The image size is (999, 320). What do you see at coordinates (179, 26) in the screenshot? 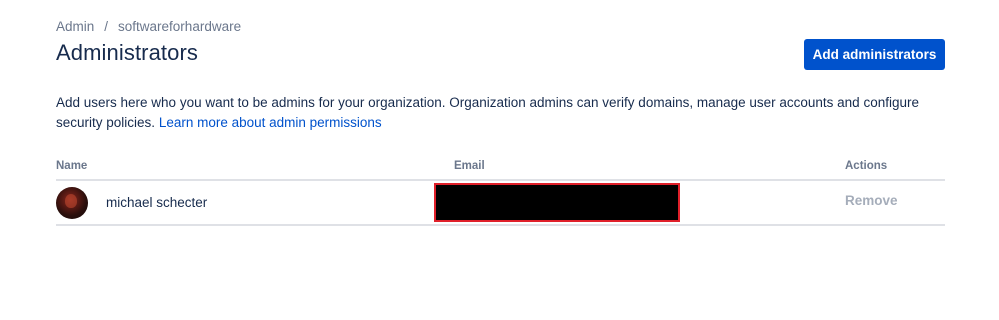
I see `breadcrumb-item-organization: softwareforhardware` at bounding box center [179, 26].